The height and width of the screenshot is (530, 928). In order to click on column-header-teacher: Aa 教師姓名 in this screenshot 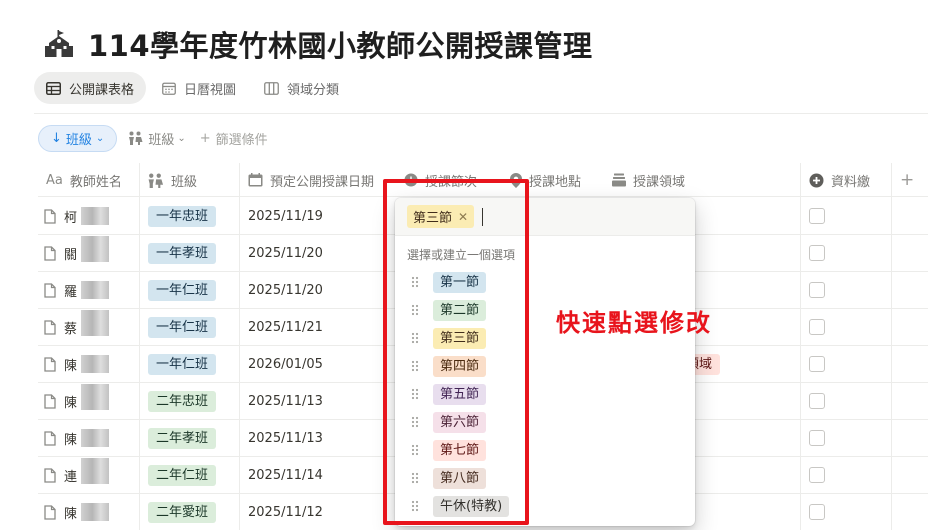, I will do `click(84, 180)`.